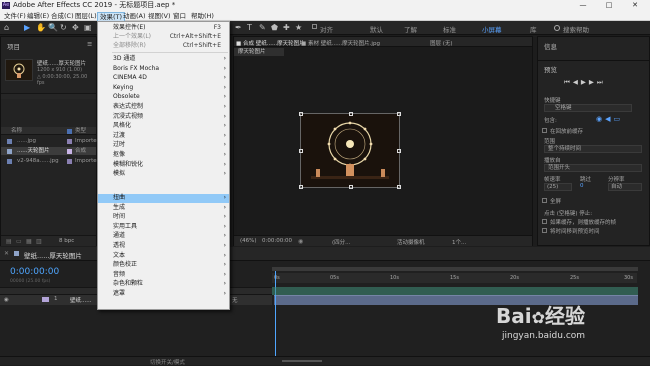 The width and height of the screenshot is (650, 366). Describe the element at coordinates (49, 161) in the screenshot. I see `project-row: v2-948a......jpg Importe` at that location.